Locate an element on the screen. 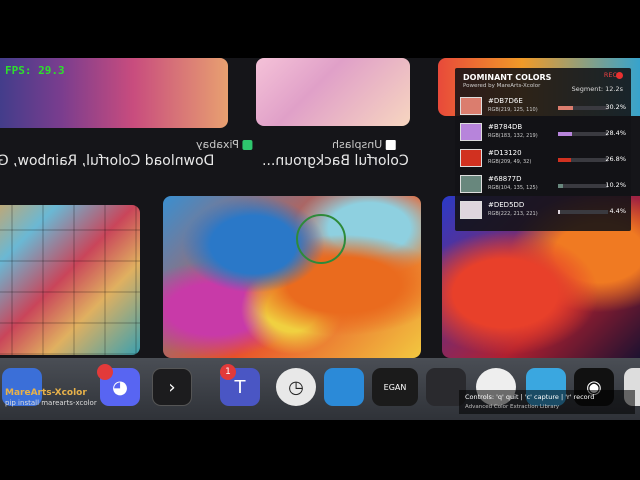 The height and width of the screenshot is (480, 640). color-row: #DB7D6E RGB(219, 125, 110) 30.2% is located at coordinates (544, 107).